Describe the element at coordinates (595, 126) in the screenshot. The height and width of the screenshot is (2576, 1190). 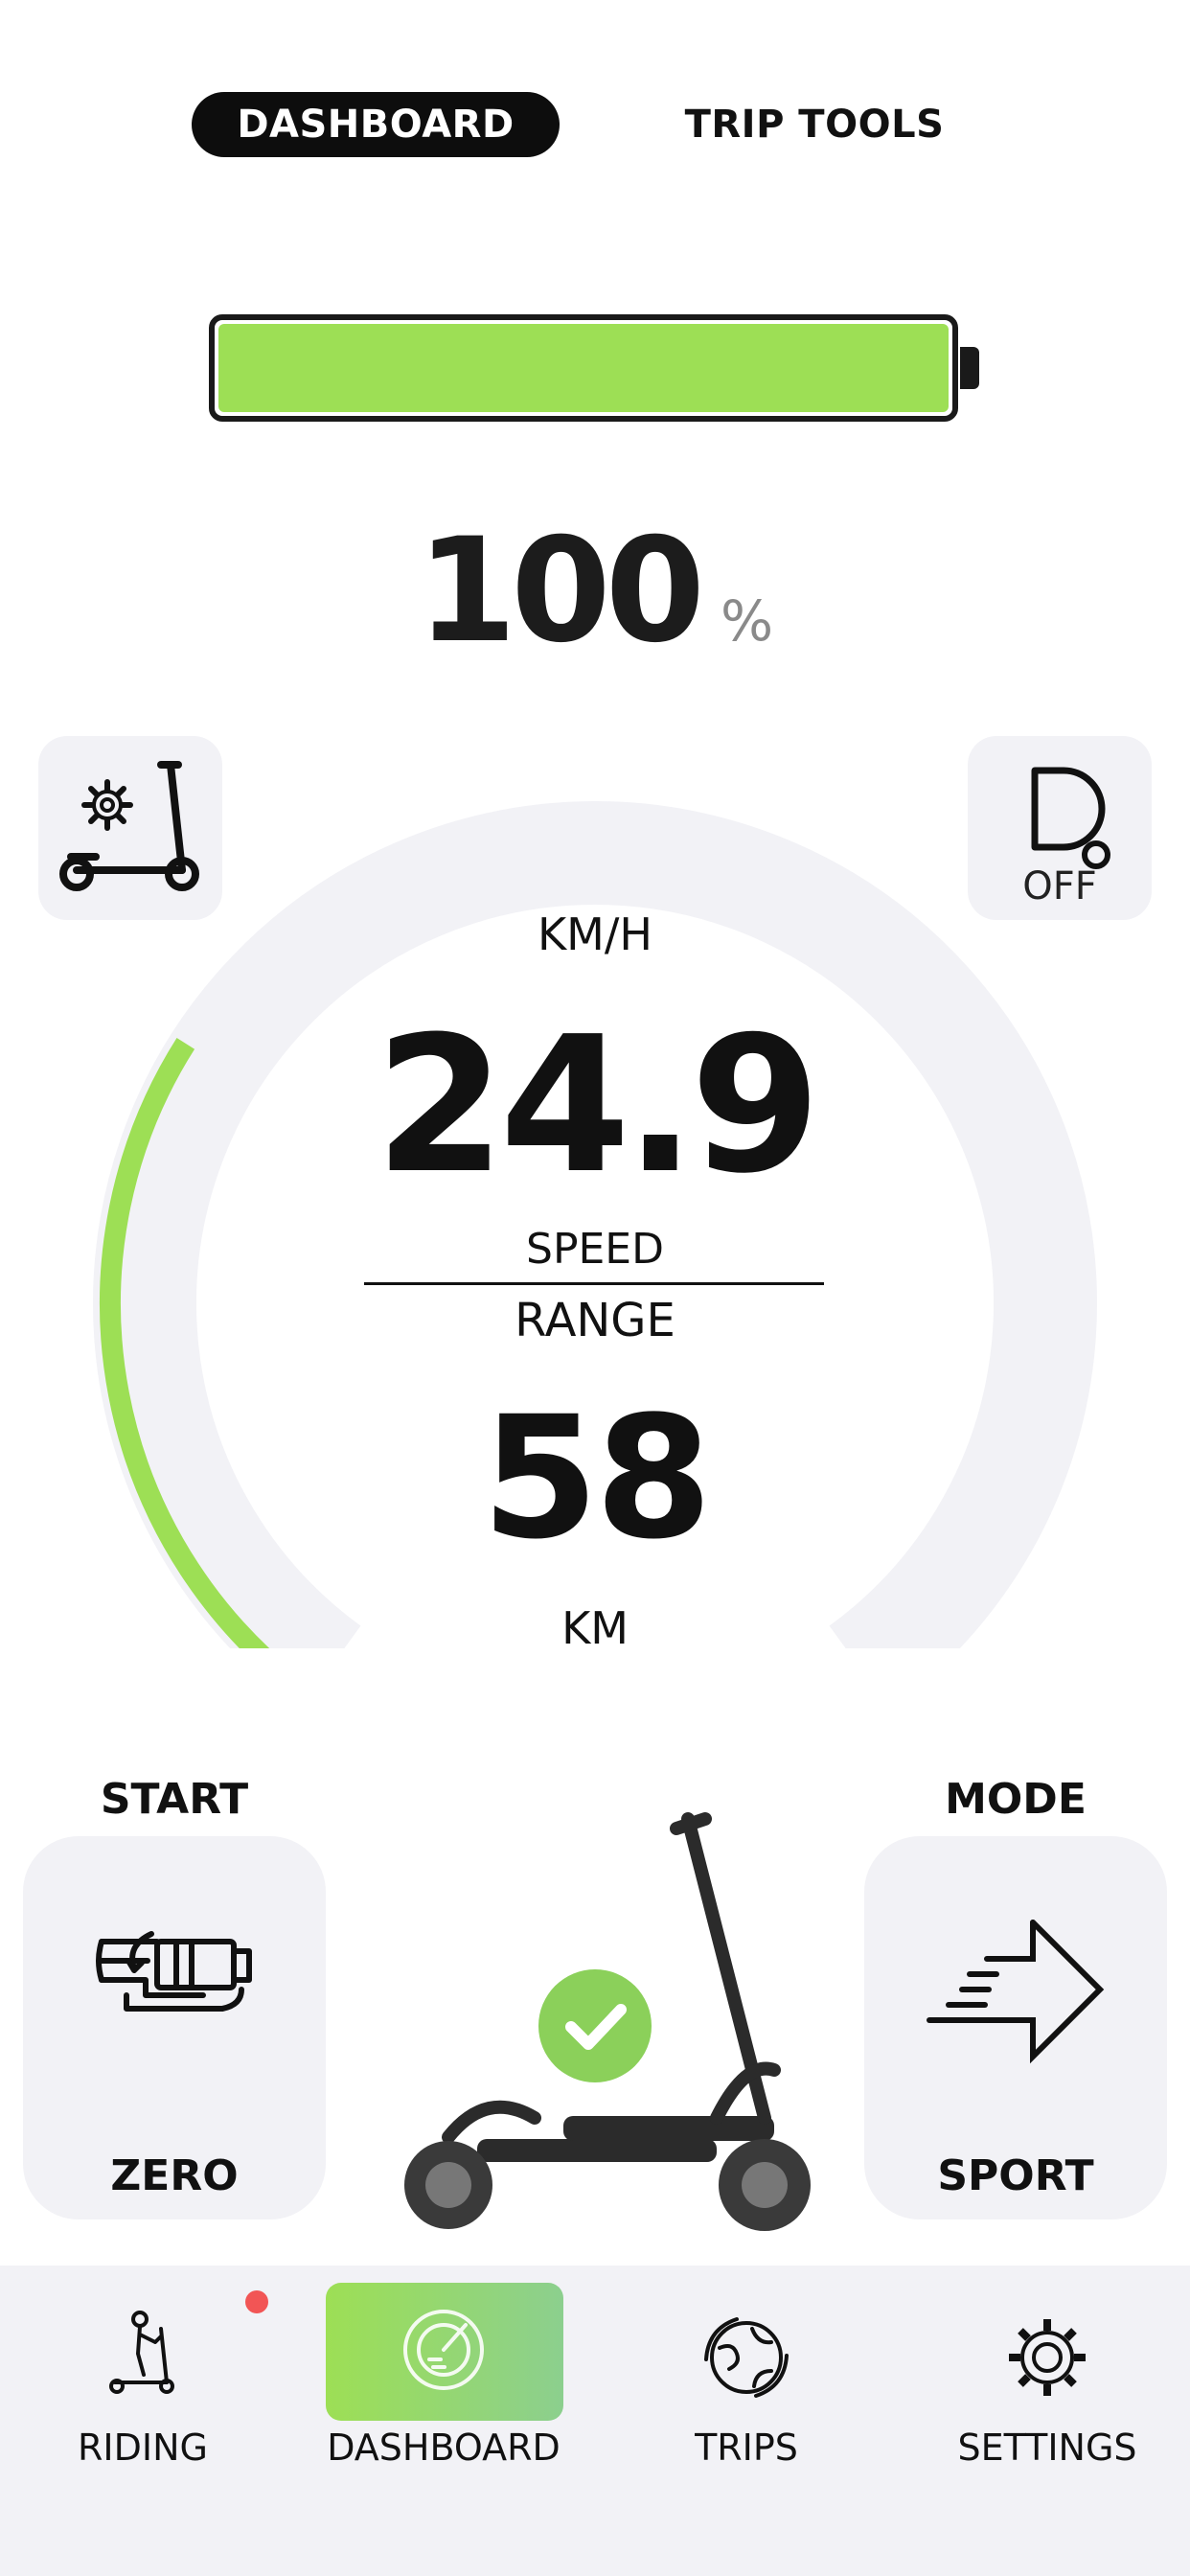
I see `top-tab-bar: DASHBOARD TRIP TOOLS` at that location.